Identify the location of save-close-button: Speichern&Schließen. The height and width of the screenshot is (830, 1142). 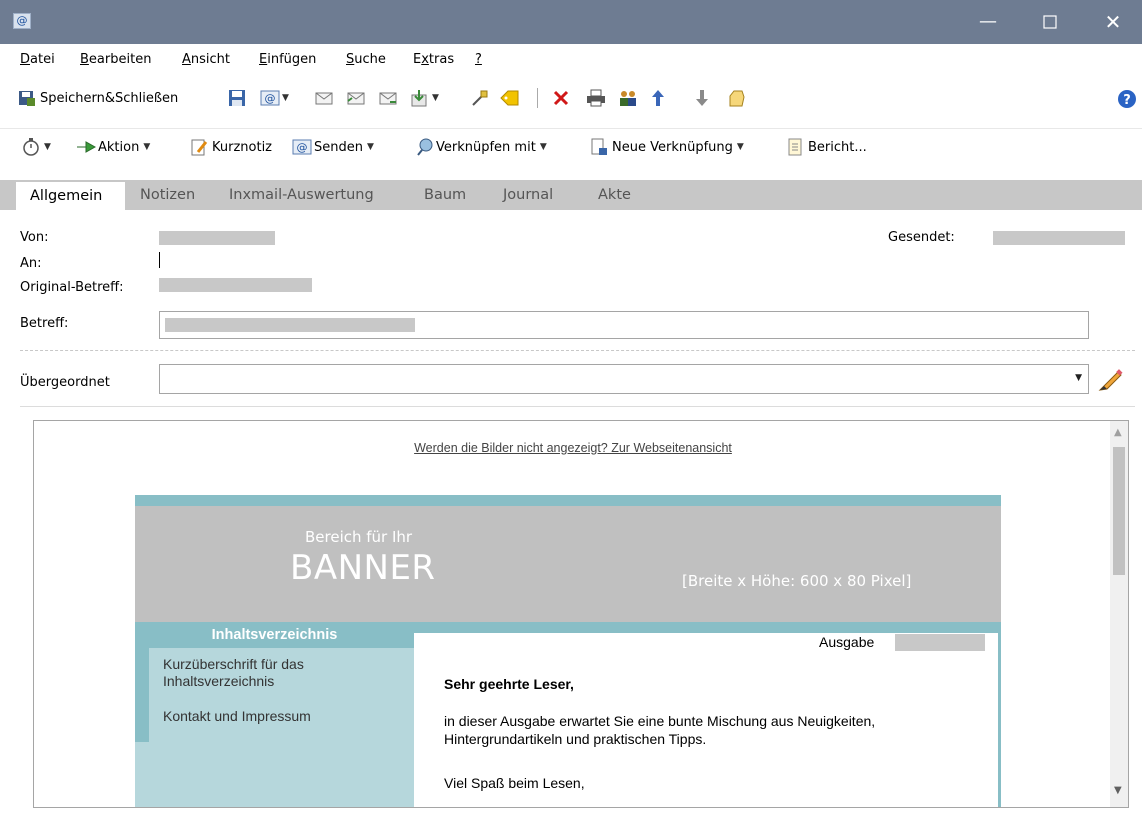
(98, 98).